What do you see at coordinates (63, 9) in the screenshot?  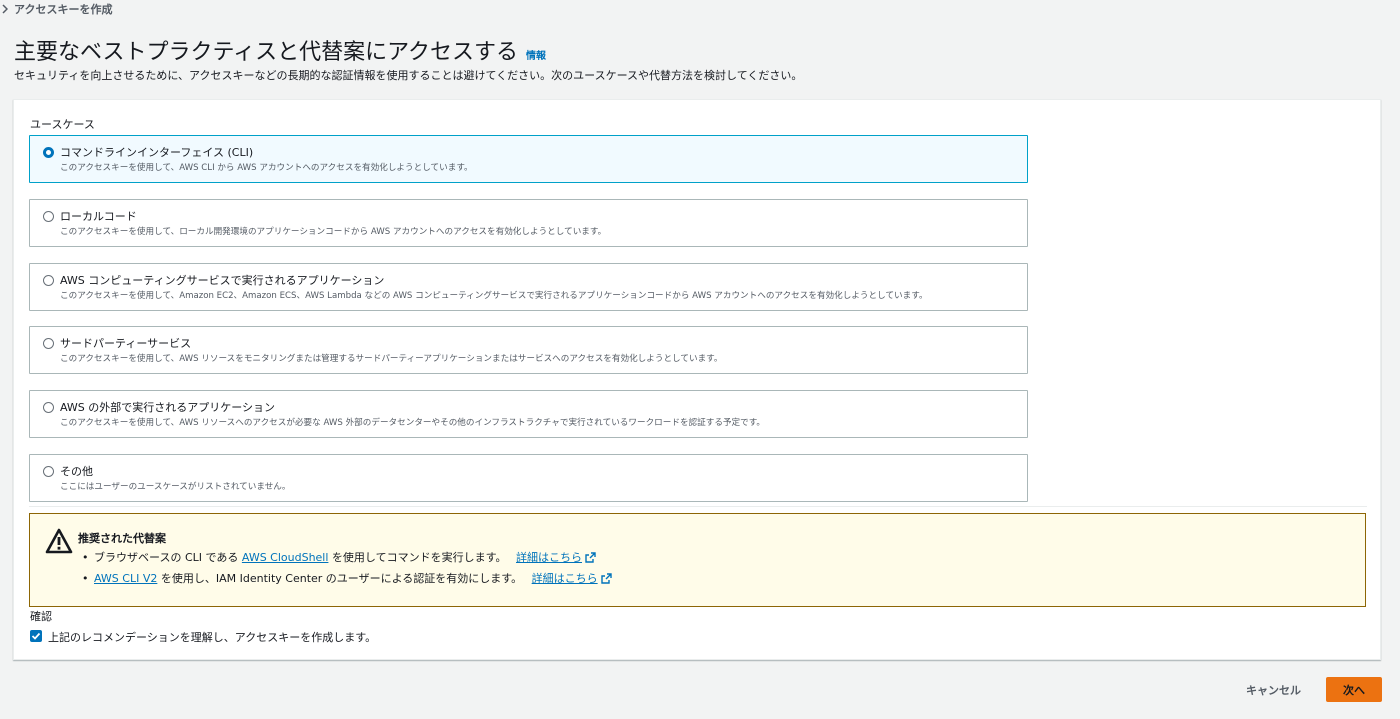 I see `breadcrumb-item: アクセスキーを作成` at bounding box center [63, 9].